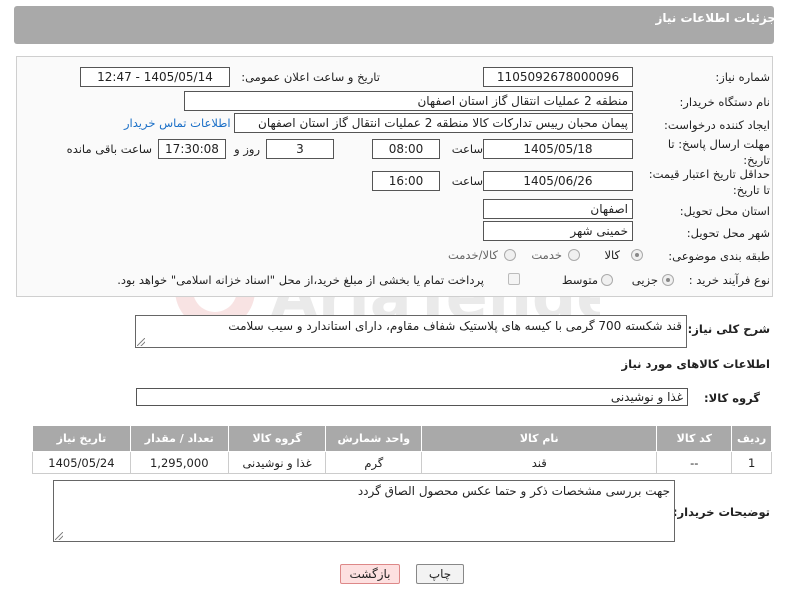 The height and width of the screenshot is (598, 788). I want to click on goods-group-field: غذا و نوشیدنی, so click(412, 397).